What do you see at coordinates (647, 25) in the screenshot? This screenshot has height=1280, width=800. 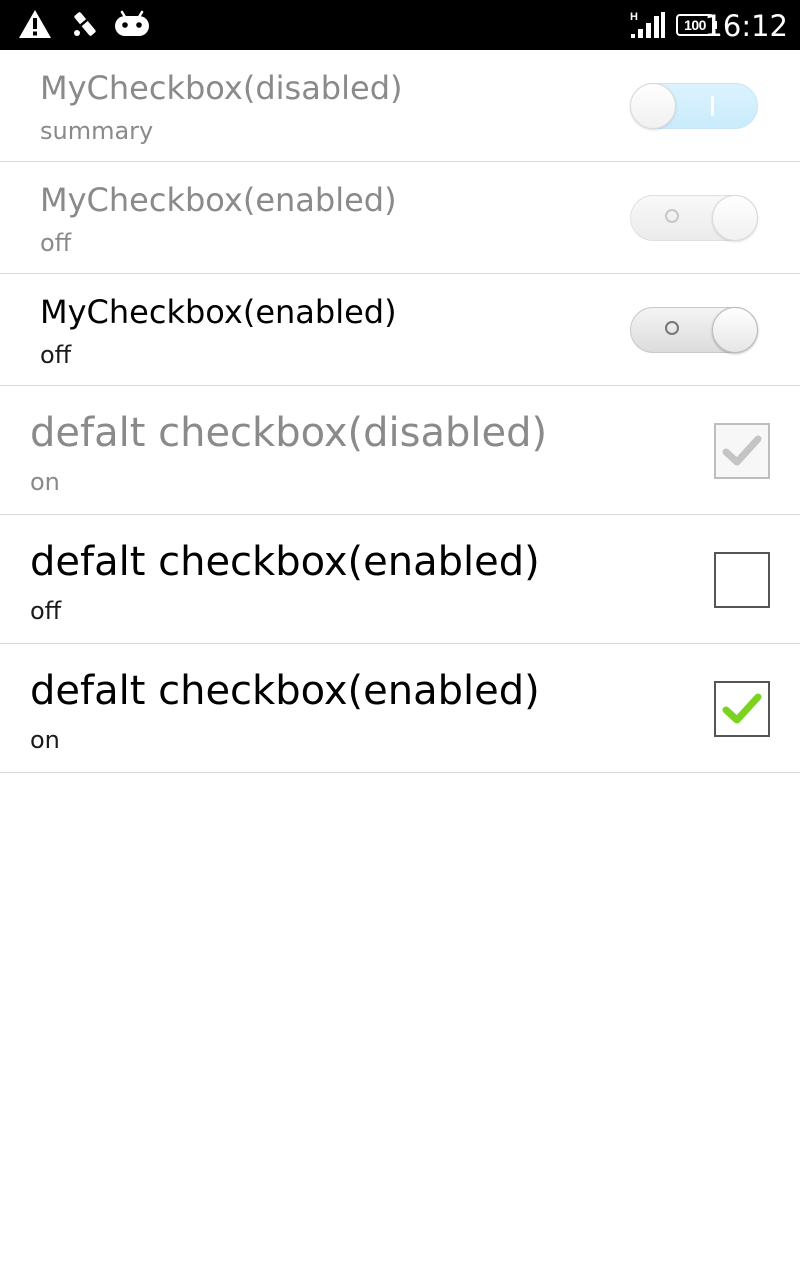 I see `signal-icon: H` at bounding box center [647, 25].